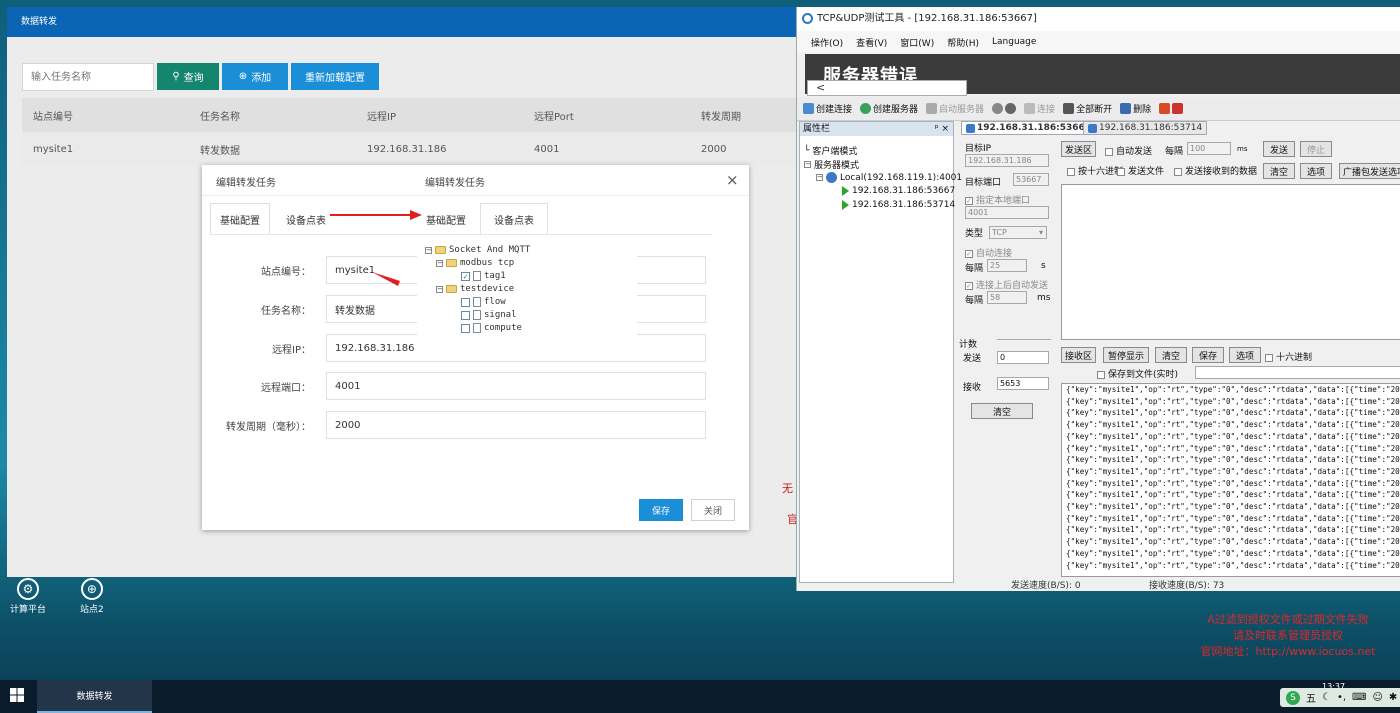 The image size is (1400, 713). What do you see at coordinates (1230, 262) in the screenshot?
I see `send-text-area` at bounding box center [1230, 262].